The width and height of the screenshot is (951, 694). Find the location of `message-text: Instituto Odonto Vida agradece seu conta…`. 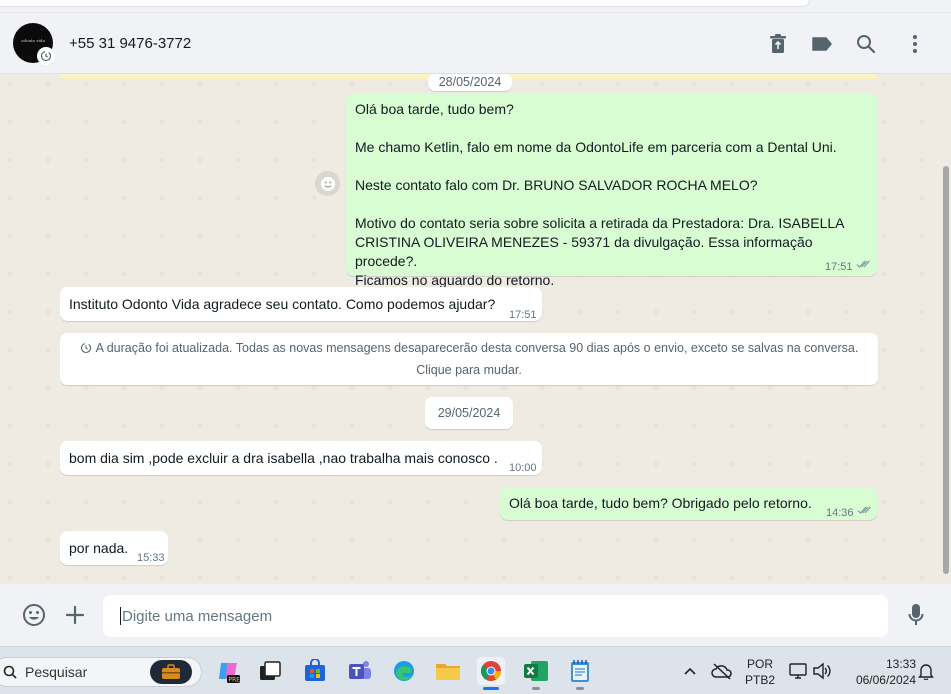

message-text: Instituto Odonto Vida agradece seu conta… is located at coordinates (282, 304).